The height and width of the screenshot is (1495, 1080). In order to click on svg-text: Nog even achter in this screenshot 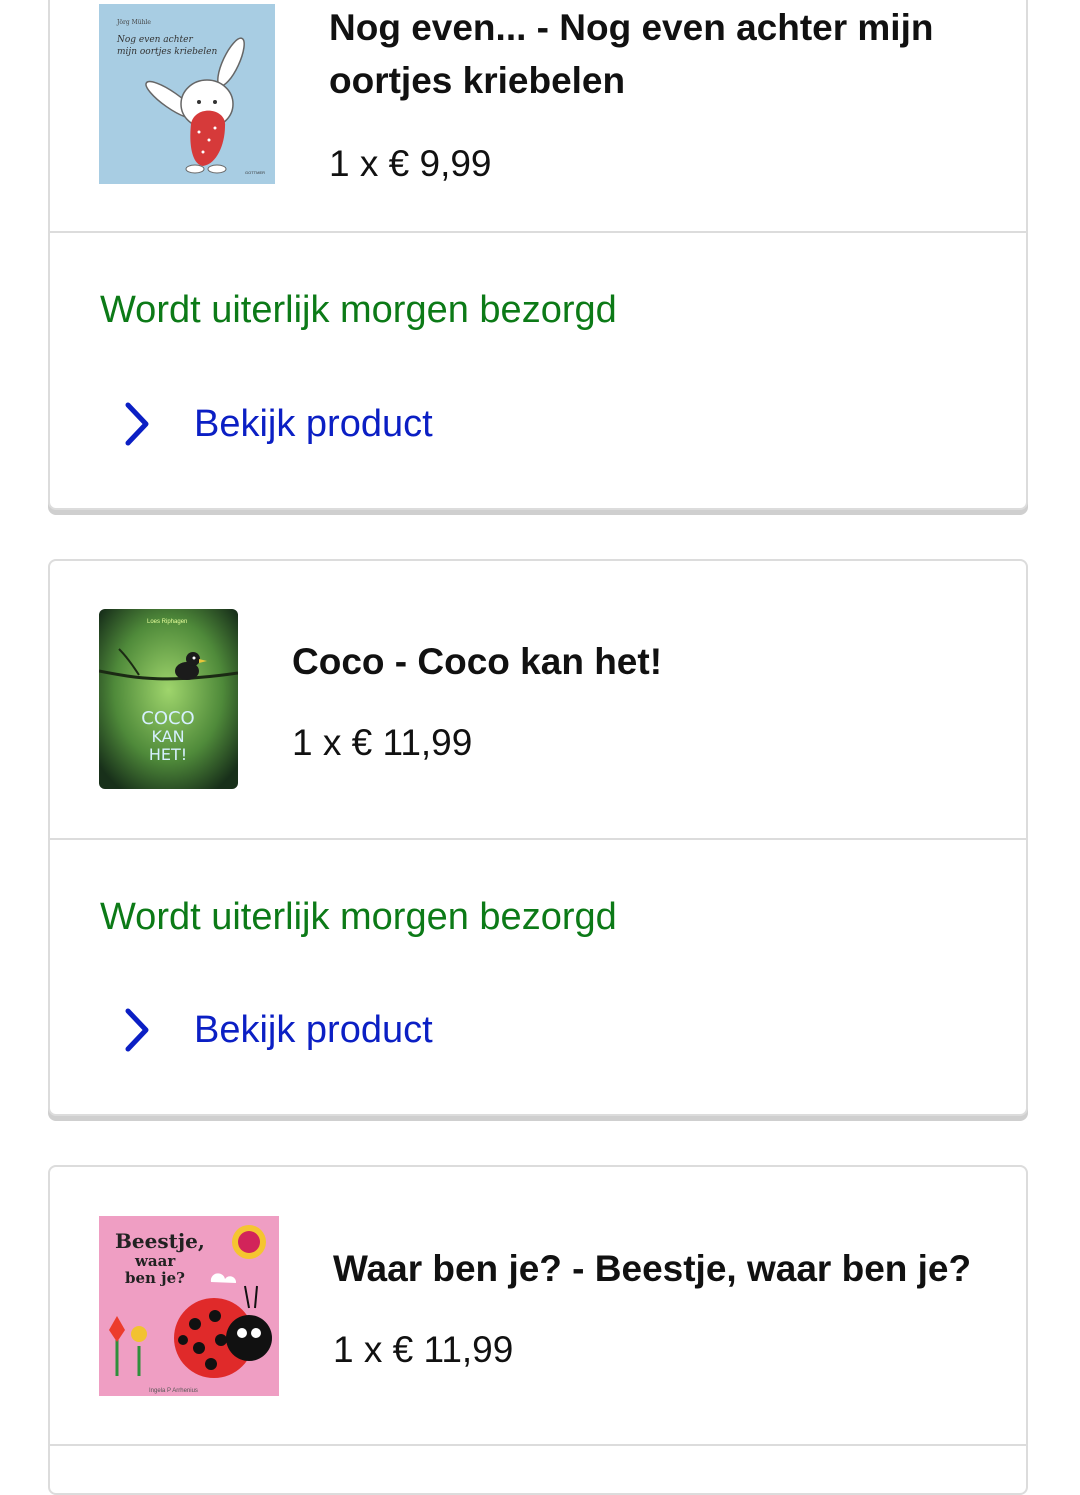, I will do `click(154, 40)`.